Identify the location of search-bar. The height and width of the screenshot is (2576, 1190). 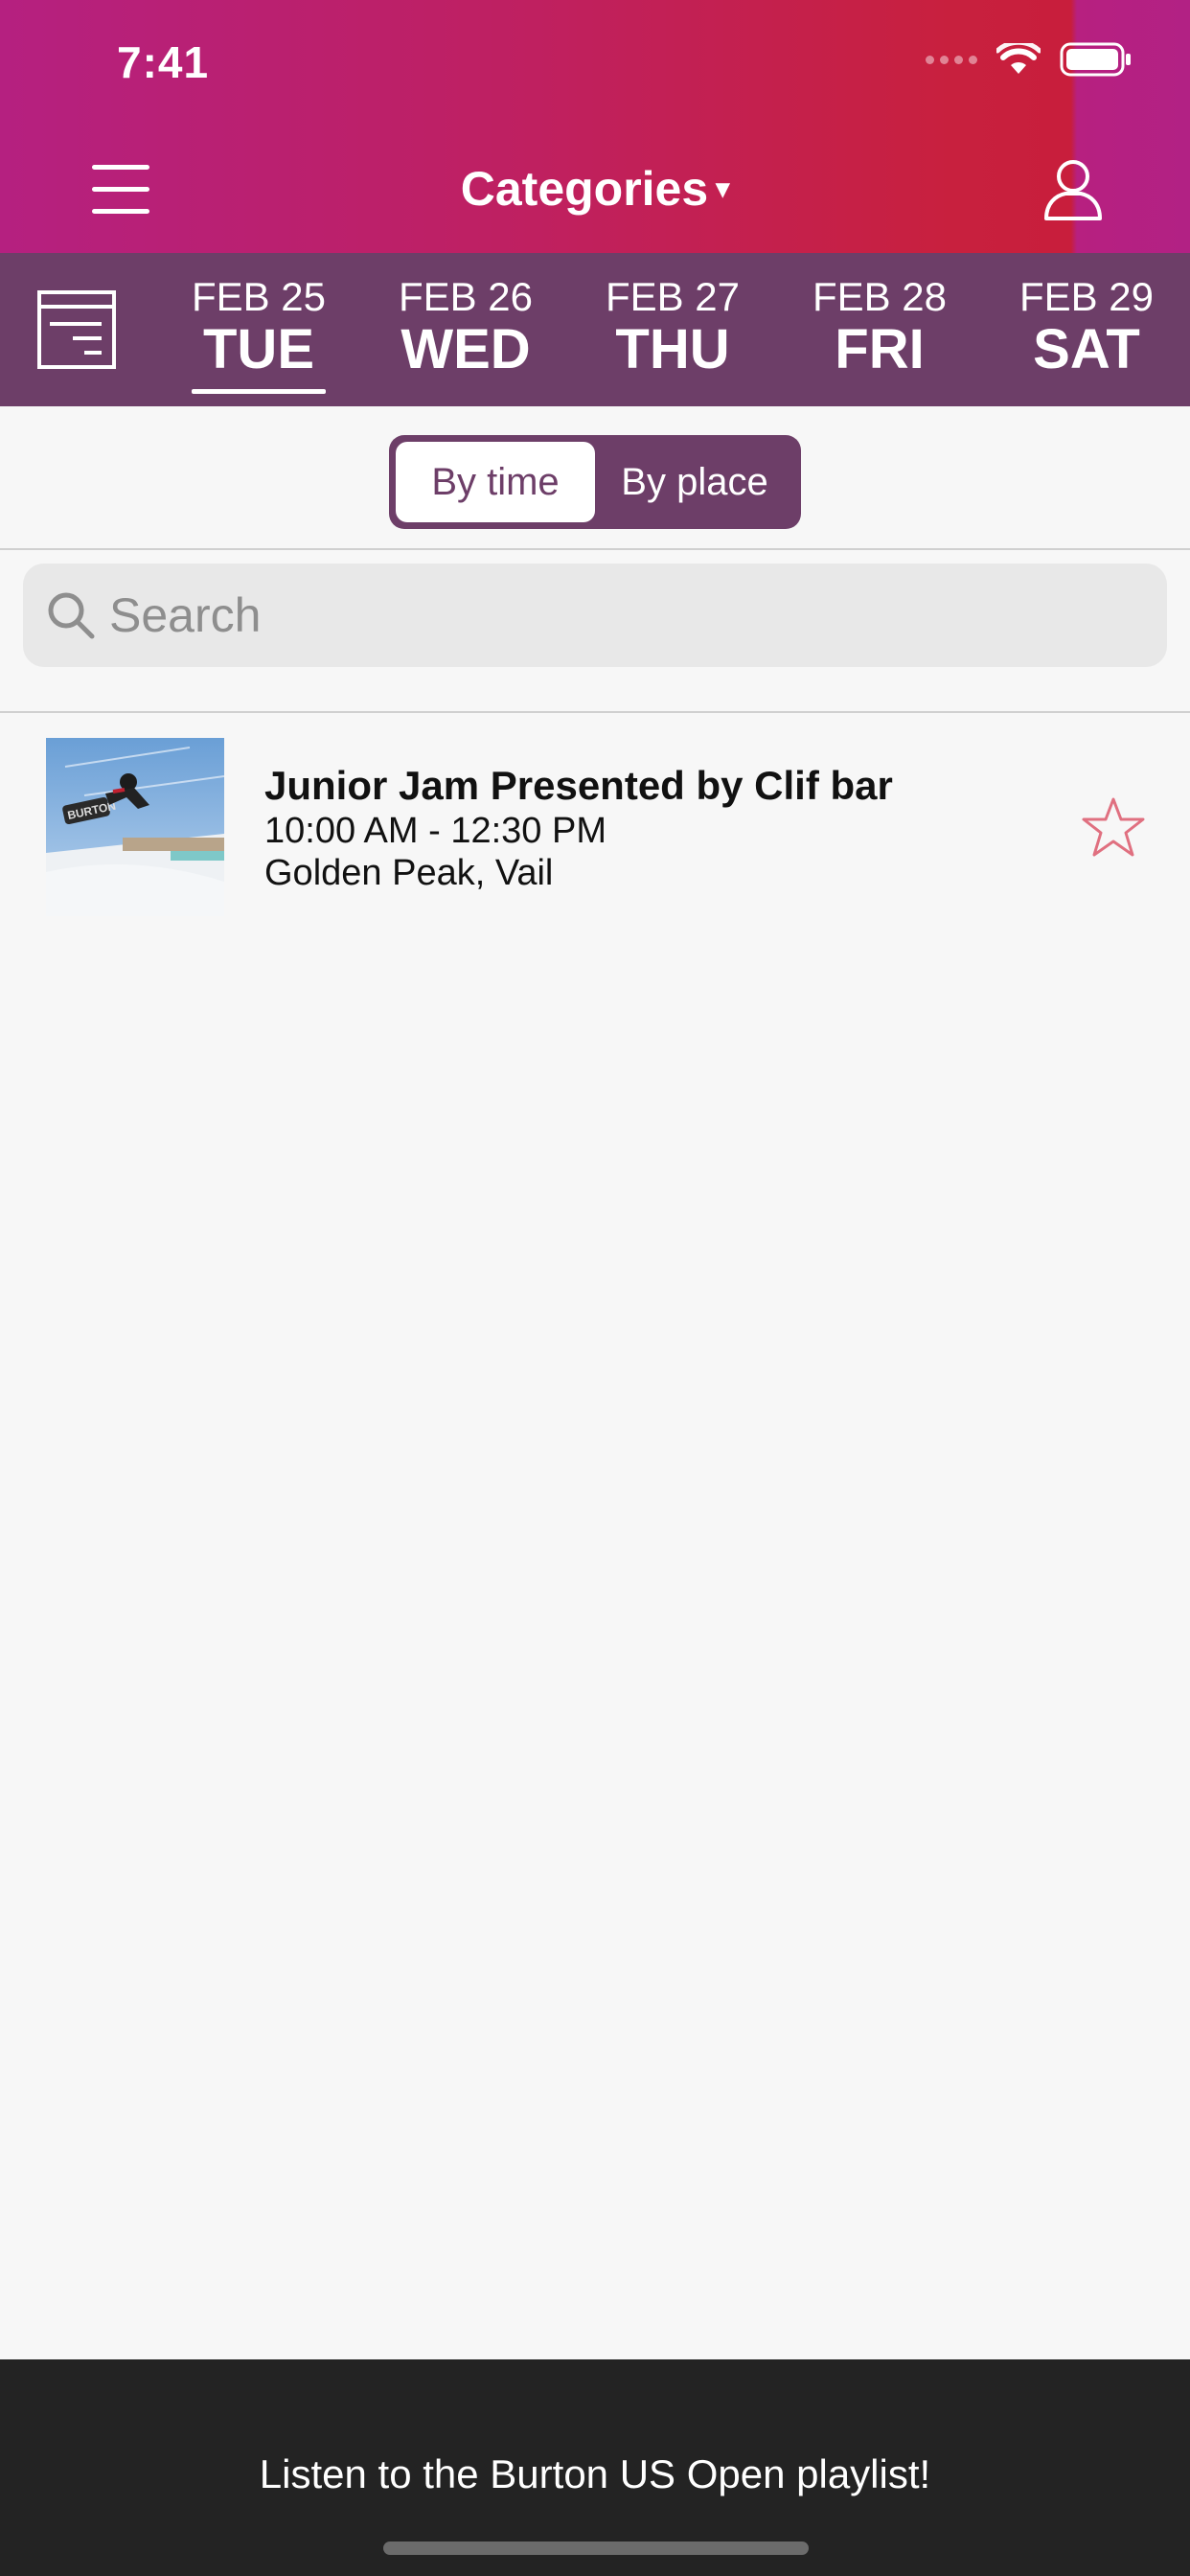
(595, 615).